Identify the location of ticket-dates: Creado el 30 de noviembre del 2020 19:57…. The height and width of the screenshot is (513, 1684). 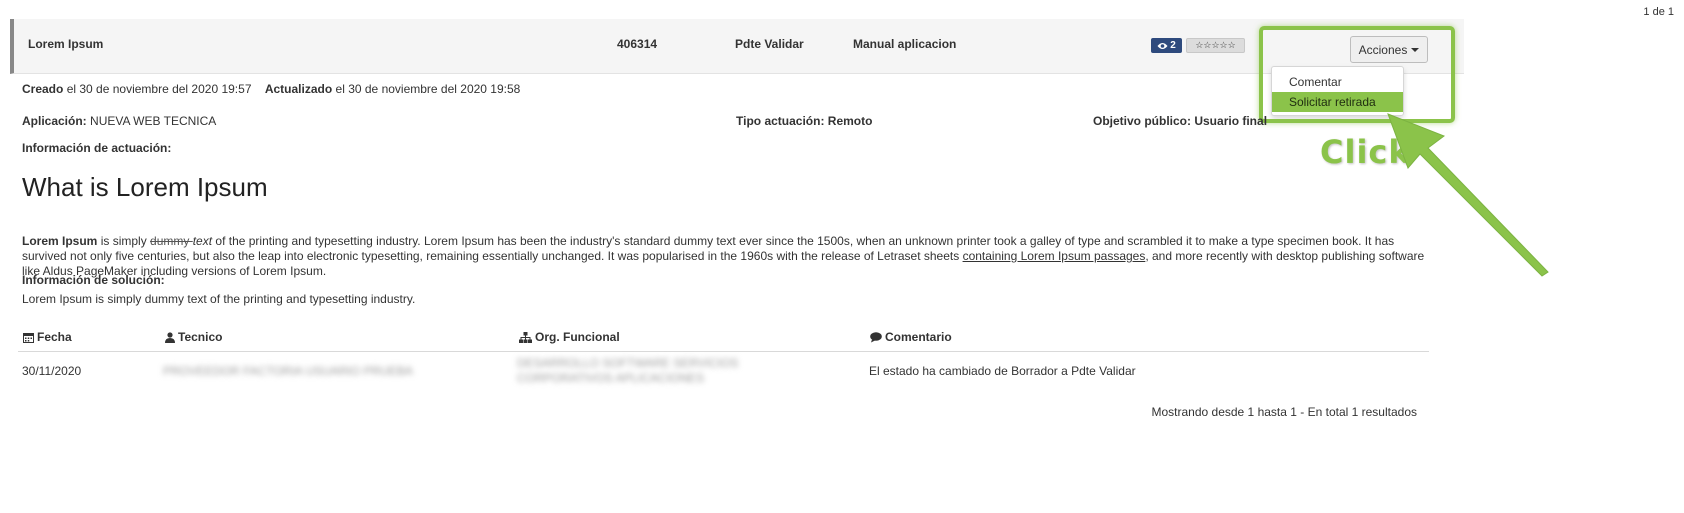
(271, 89).